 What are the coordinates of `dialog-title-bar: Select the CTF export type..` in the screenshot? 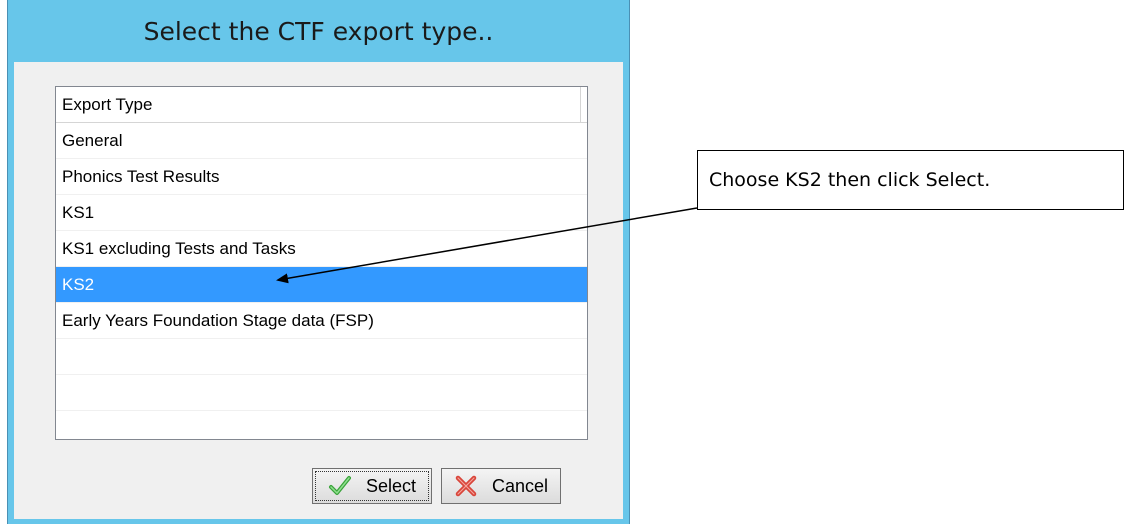 It's located at (318, 31).